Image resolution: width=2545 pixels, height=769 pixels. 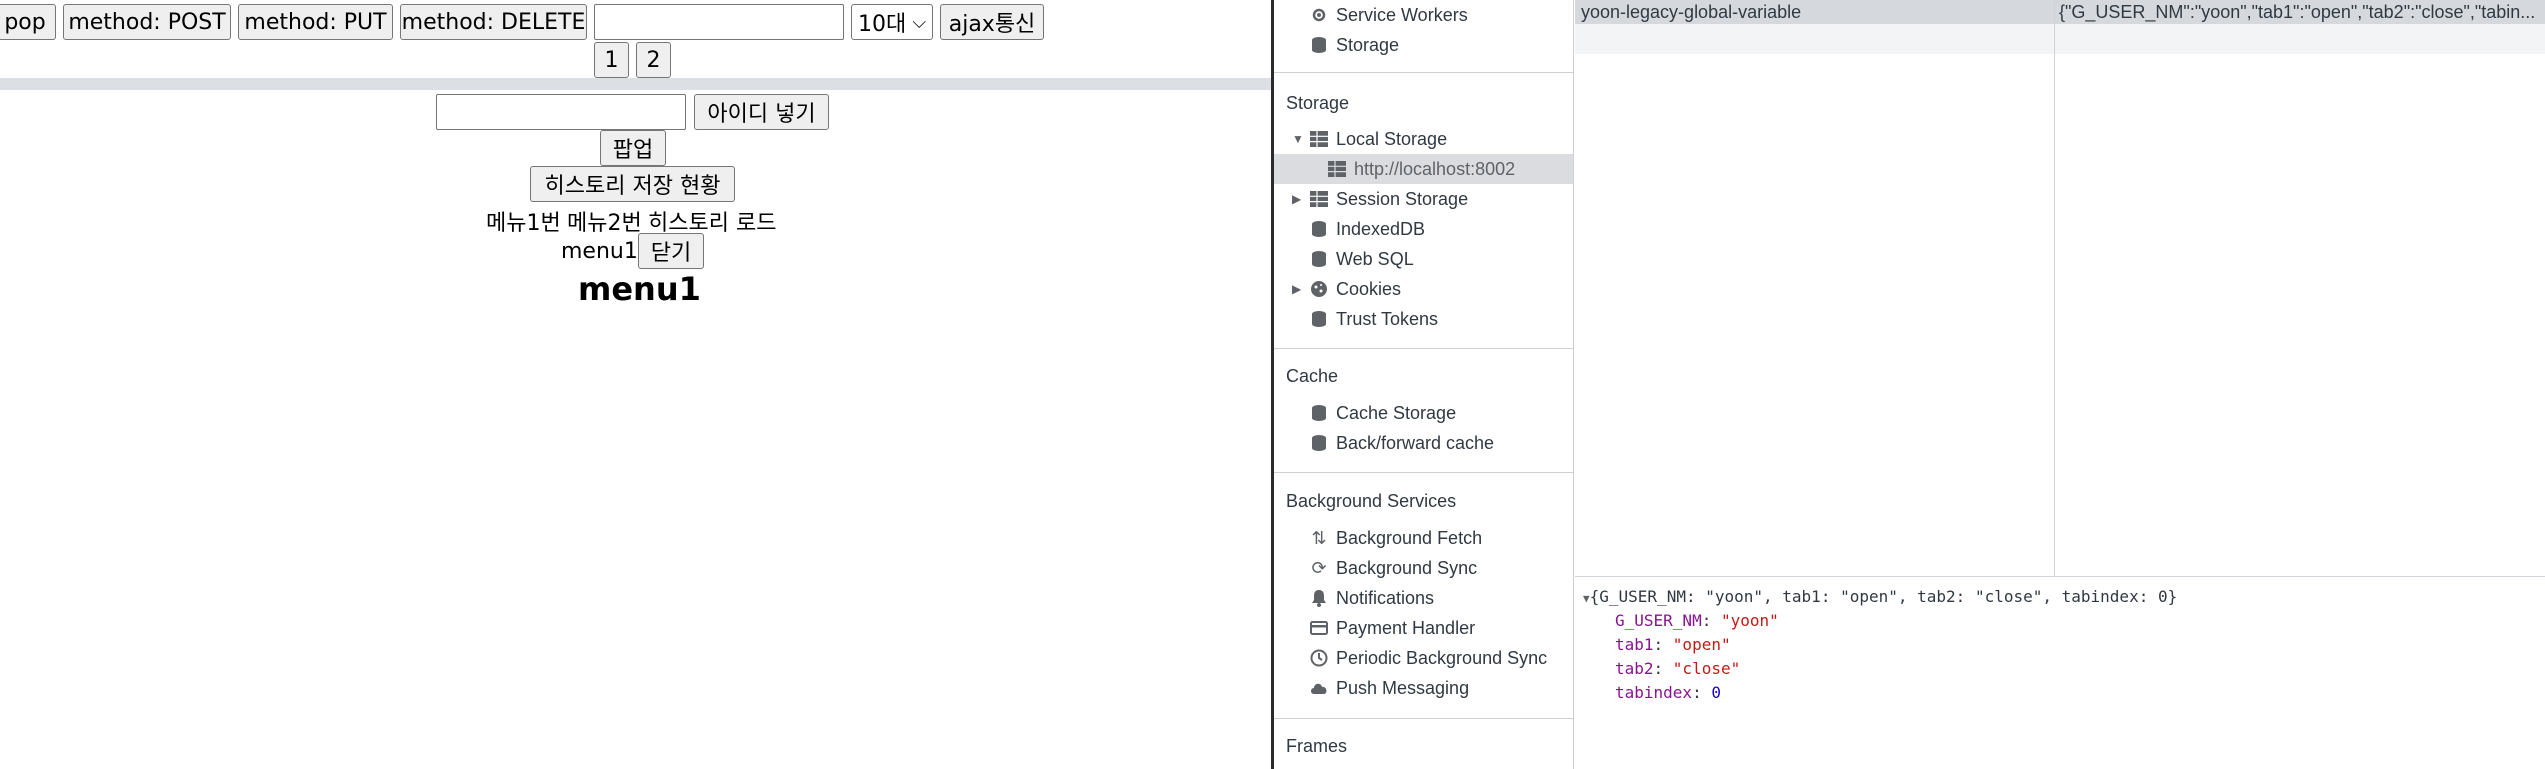 I want to click on sidebar-item-label: Back/forward cache, so click(x=1415, y=442).